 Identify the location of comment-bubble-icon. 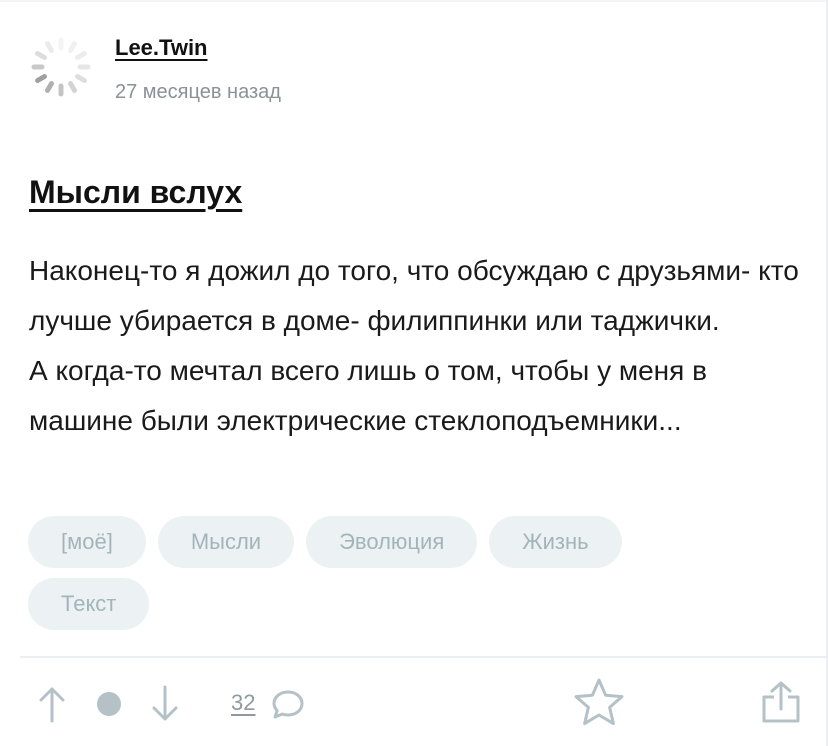
(288, 704).